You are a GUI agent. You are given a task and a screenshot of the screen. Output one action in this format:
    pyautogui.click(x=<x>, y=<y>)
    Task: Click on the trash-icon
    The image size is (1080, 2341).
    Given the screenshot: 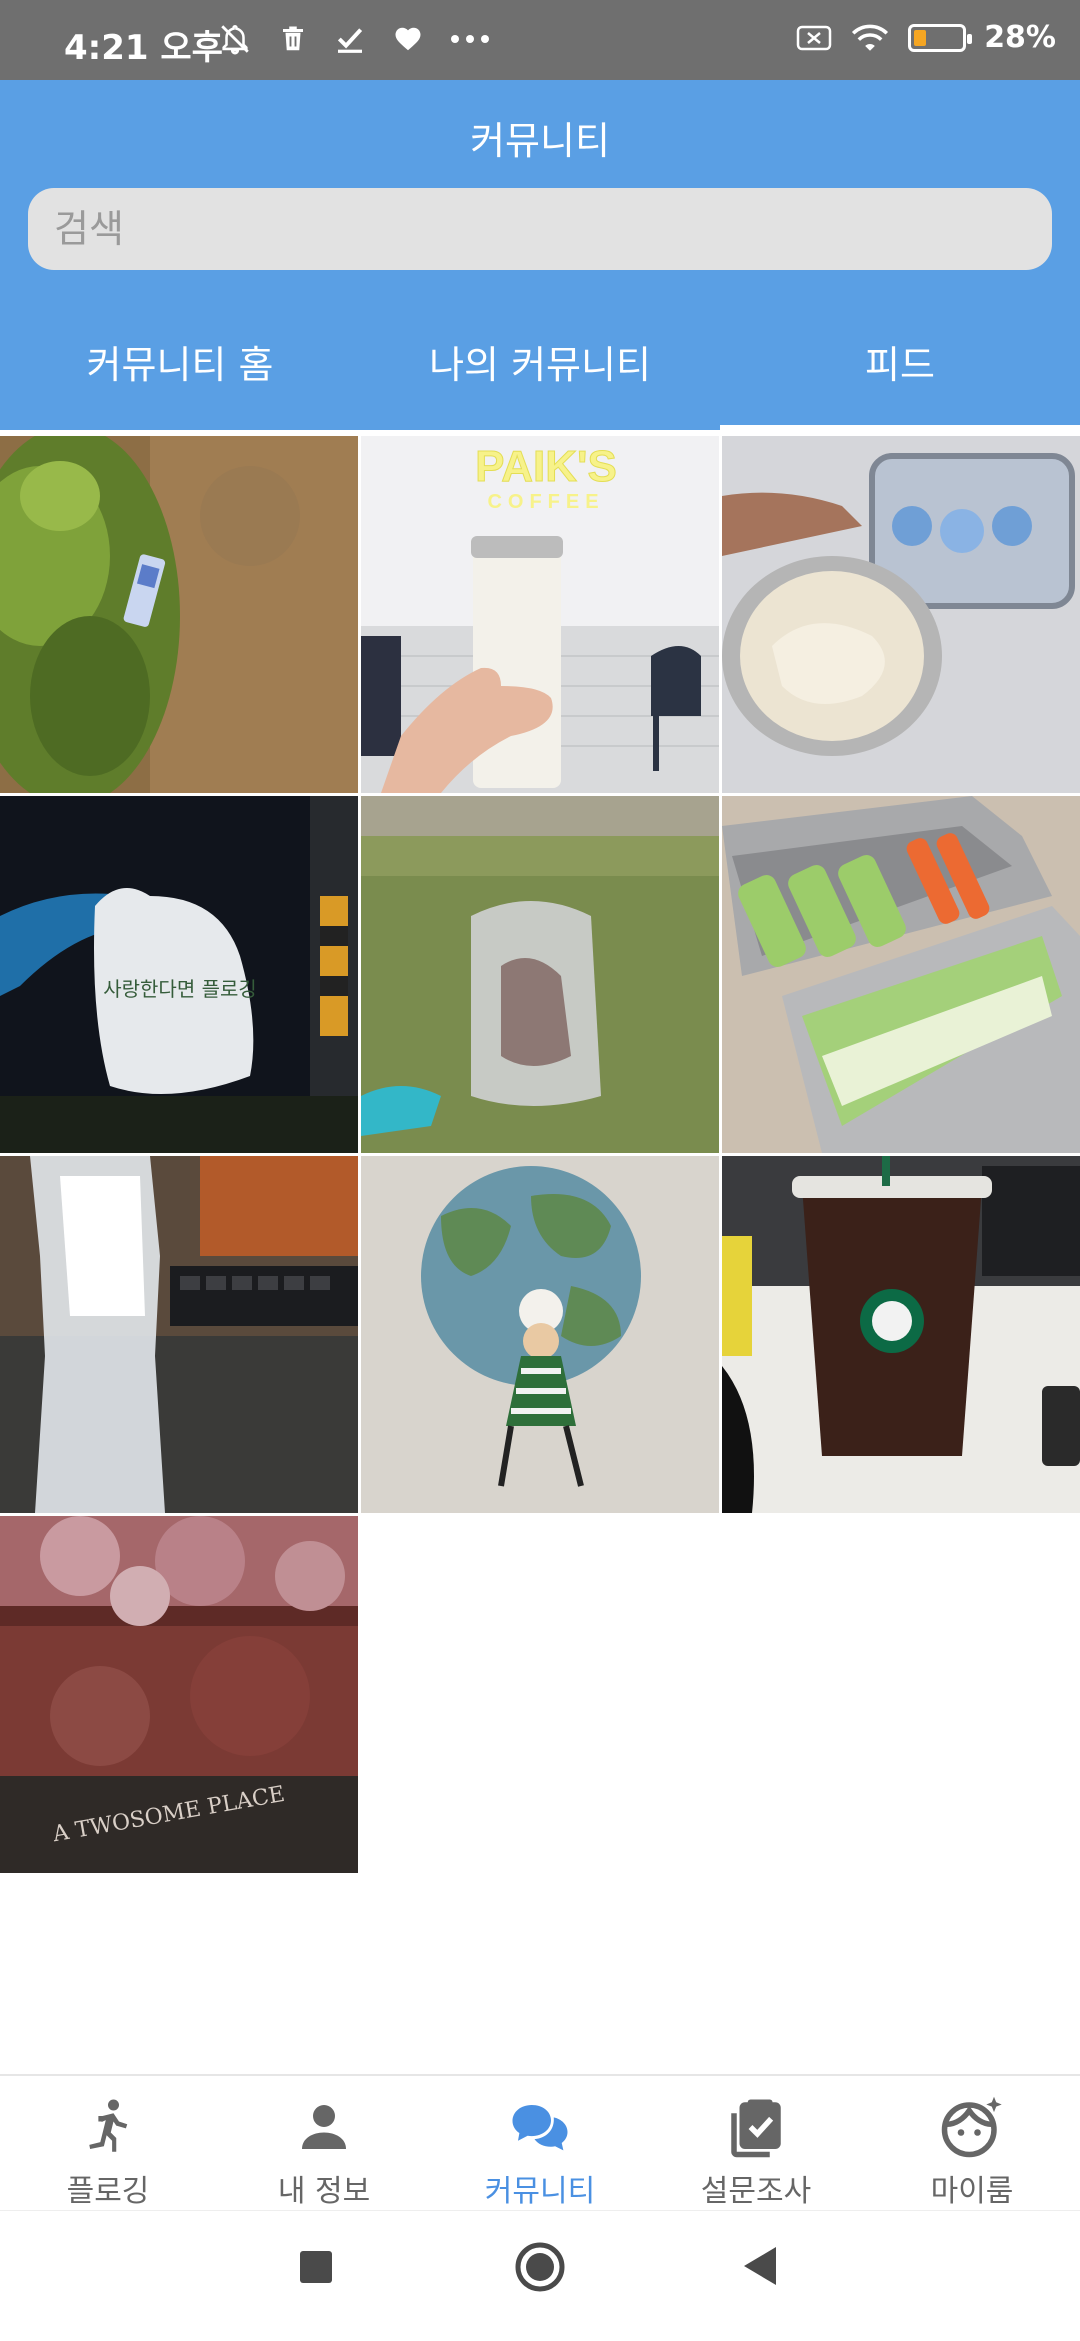 What is the action you would take?
    pyautogui.click(x=293, y=38)
    